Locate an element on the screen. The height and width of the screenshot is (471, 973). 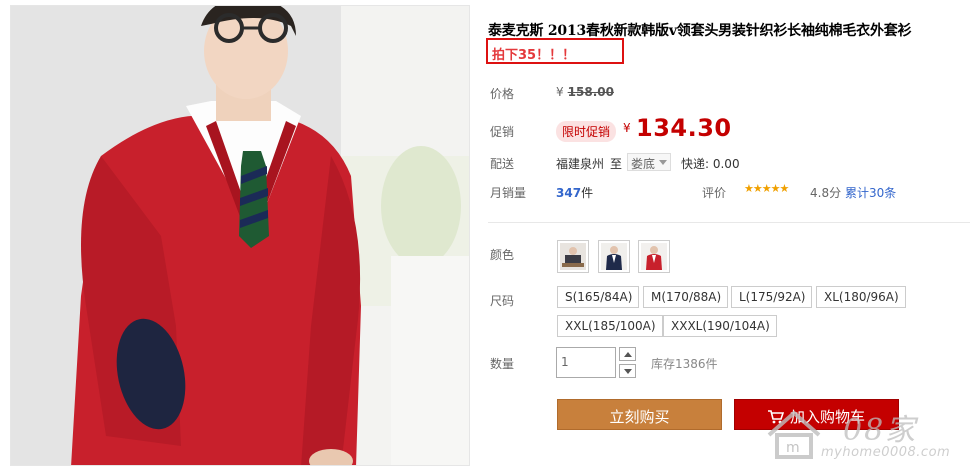
promotion-label: 促销 is located at coordinates (502, 132).